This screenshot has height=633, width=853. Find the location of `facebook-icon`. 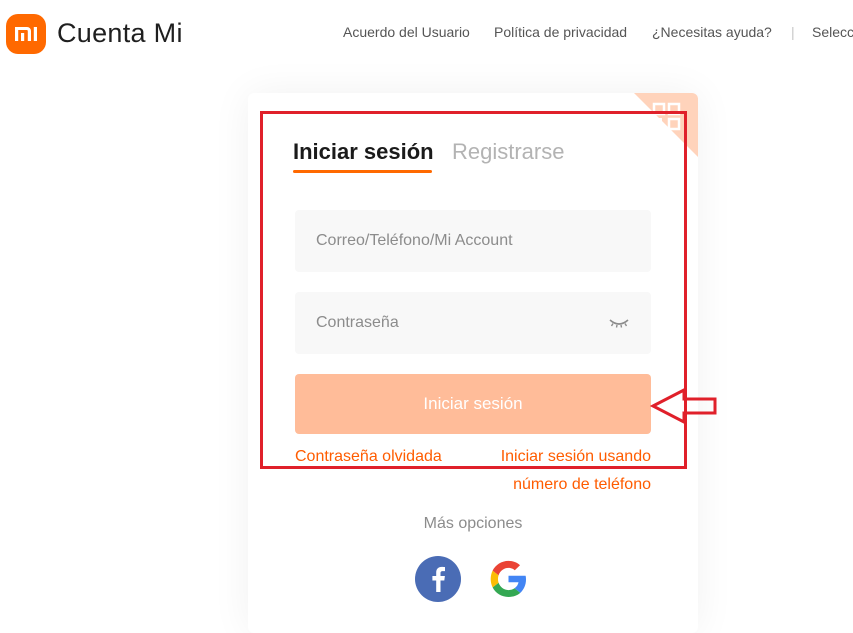

facebook-icon is located at coordinates (438, 579).